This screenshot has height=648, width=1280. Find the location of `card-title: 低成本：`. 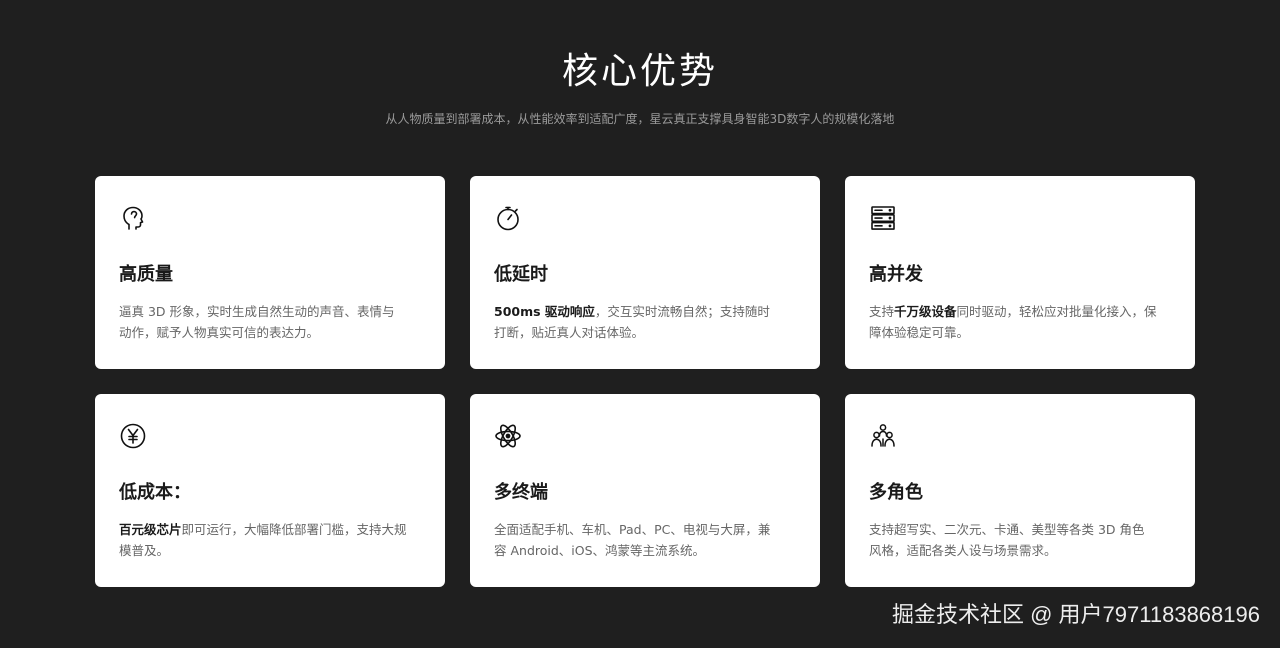

card-title: 低成本： is located at coordinates (155, 492).